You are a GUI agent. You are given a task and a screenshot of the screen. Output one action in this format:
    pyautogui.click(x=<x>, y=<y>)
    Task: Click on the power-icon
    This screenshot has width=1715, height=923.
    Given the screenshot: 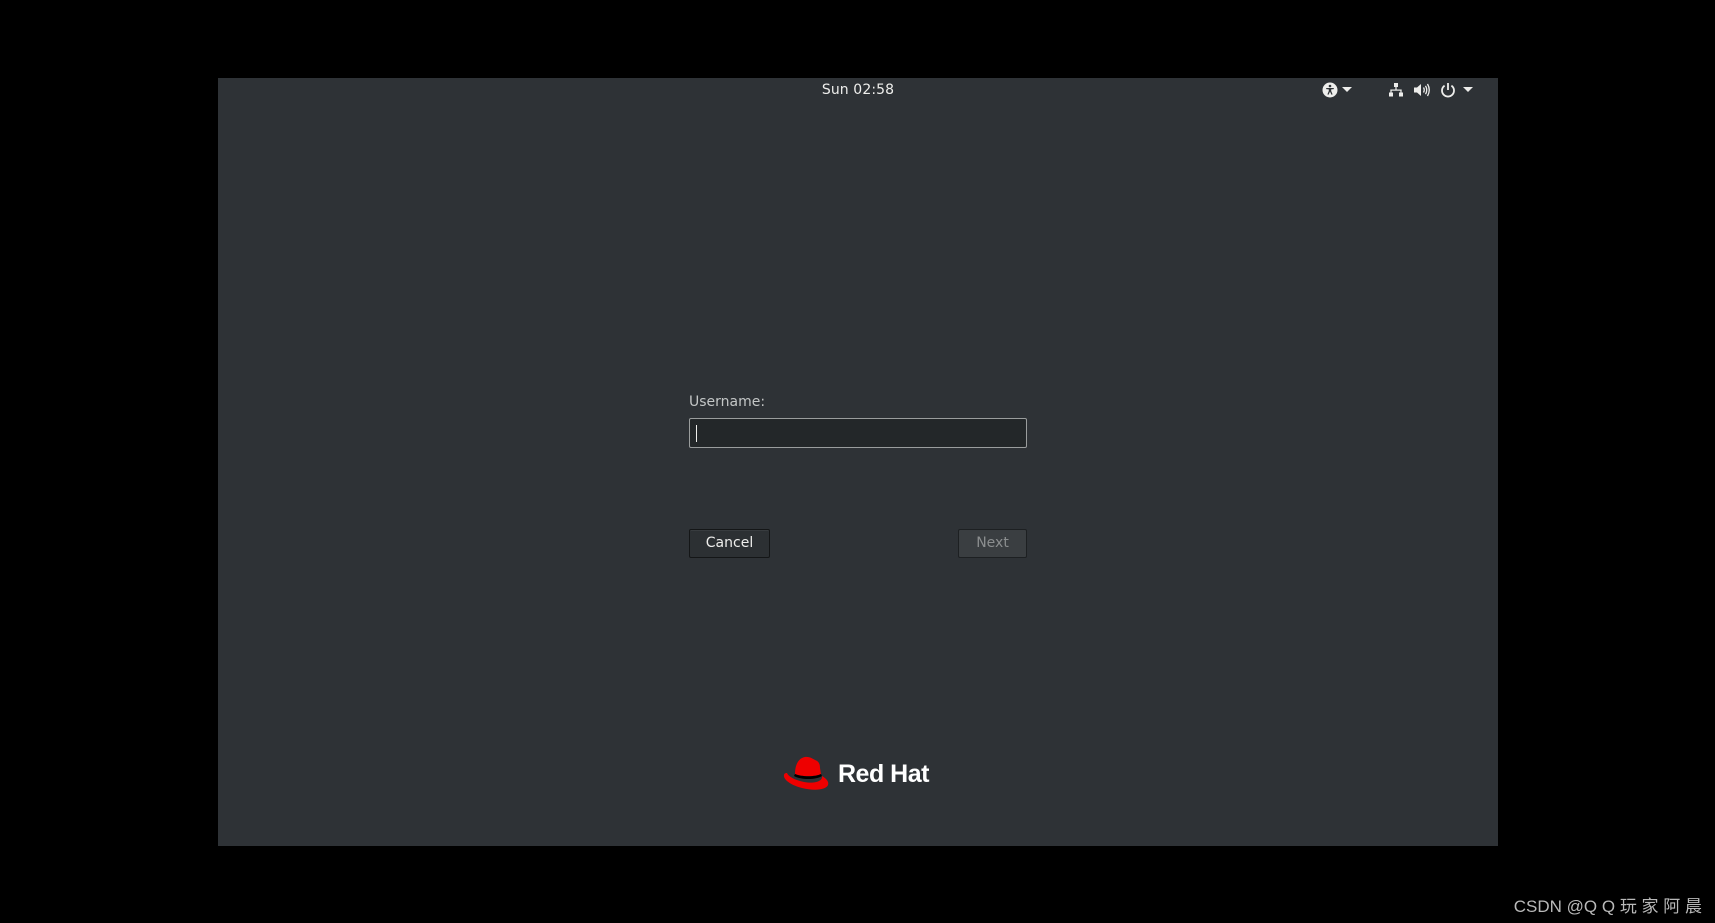 What is the action you would take?
    pyautogui.click(x=1448, y=90)
    